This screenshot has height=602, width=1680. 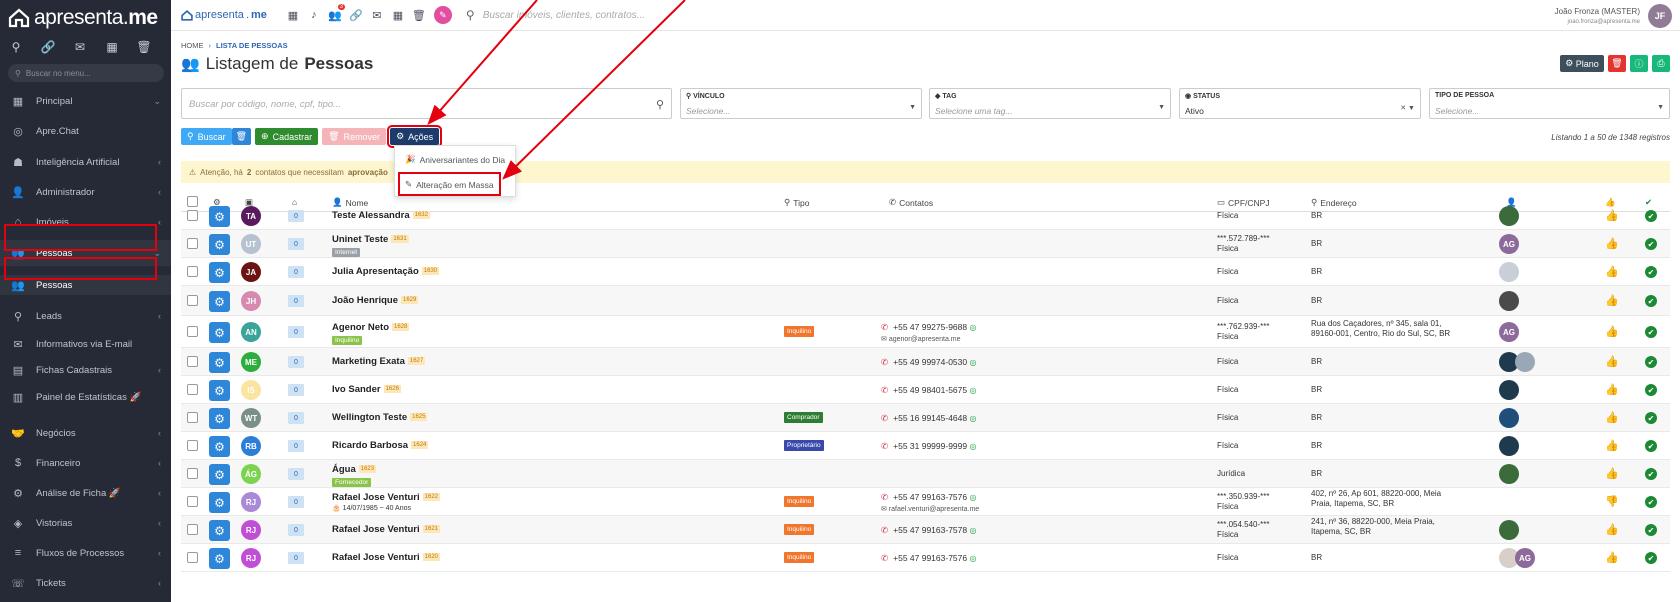 I want to click on menu-item-aniversariantes: 🎉 Aniversariantes do Dia, so click(x=455, y=159).